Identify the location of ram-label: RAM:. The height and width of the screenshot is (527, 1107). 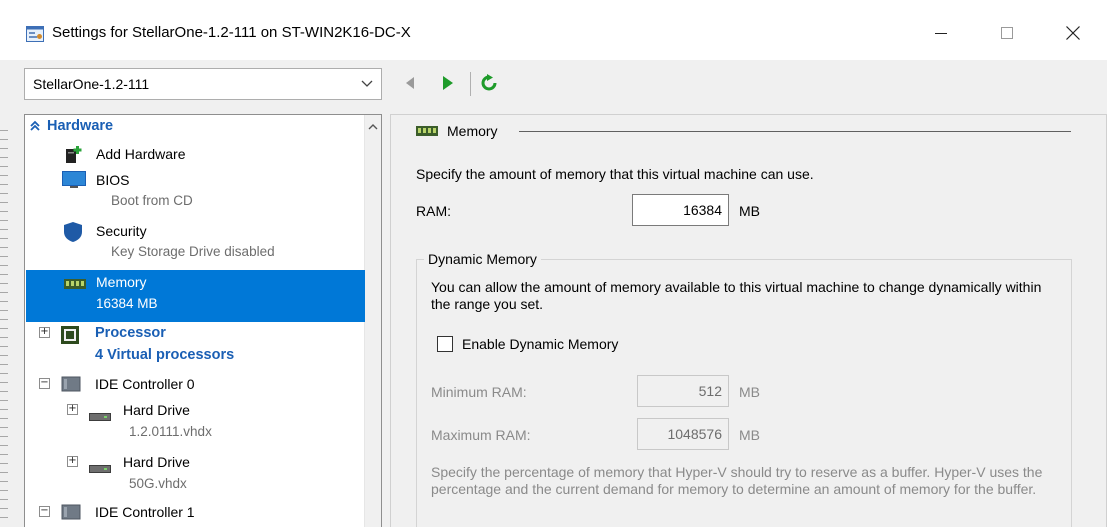
(433, 211).